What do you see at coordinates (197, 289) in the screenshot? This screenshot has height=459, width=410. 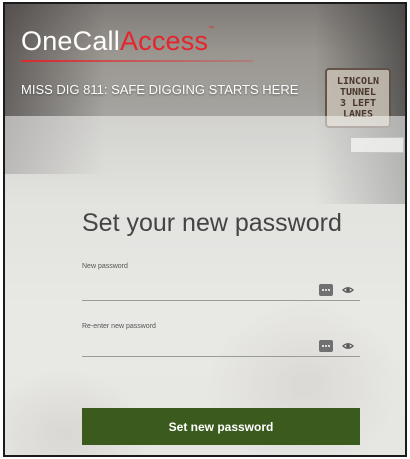 I see `new-password-input` at bounding box center [197, 289].